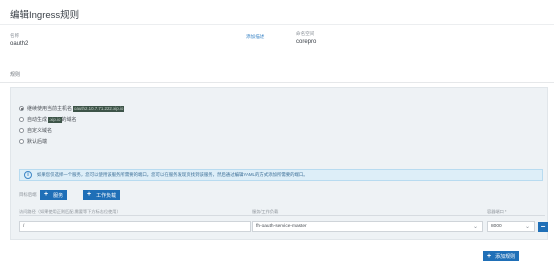 This screenshot has width=554, height=268. Describe the element at coordinates (69, 120) in the screenshot. I see `radio-suffix: 的域名` at that location.